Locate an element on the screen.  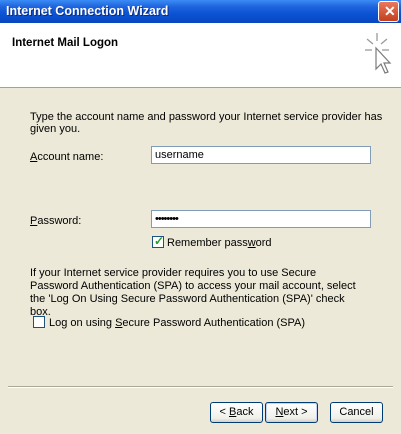
title-bar: Internet Connection Wizard ✕ is located at coordinates (200, 11).